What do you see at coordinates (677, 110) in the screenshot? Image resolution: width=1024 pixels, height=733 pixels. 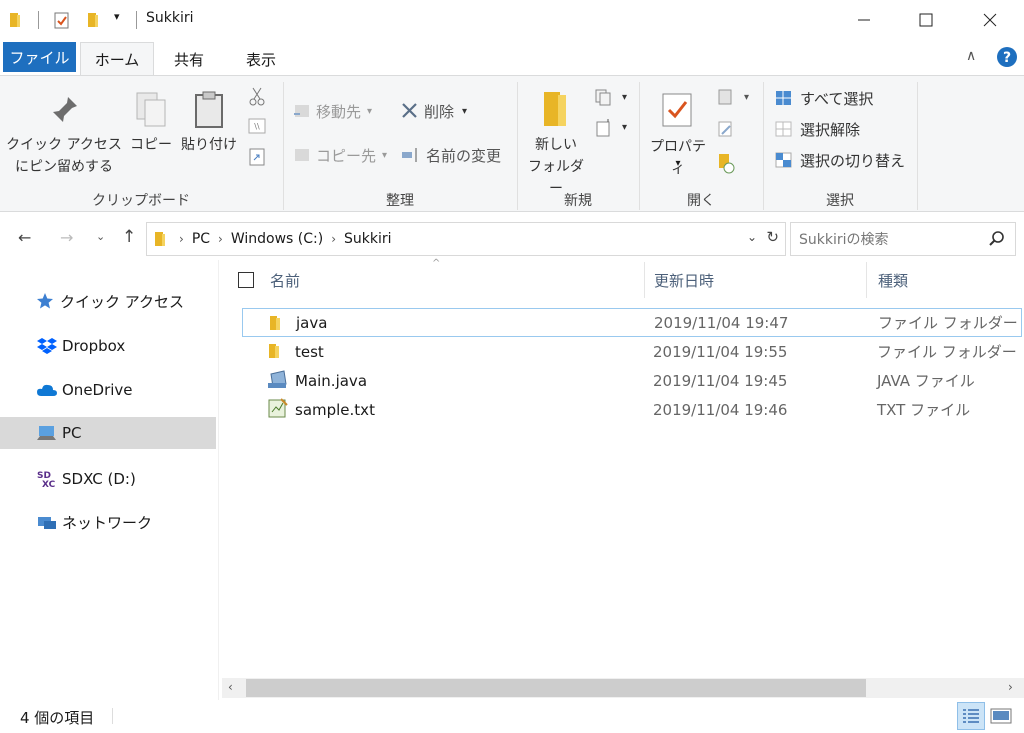 I see `properties-icon` at bounding box center [677, 110].